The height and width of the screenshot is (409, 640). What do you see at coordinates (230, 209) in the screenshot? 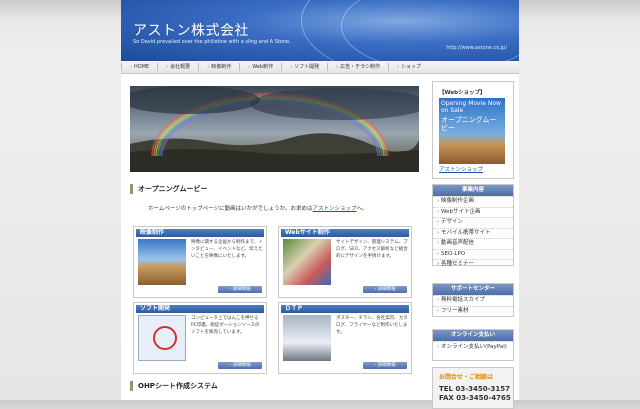
I see `intro-body: ホームページのトップページに動画はいかがでしょうか。お求めは` at bounding box center [230, 209].